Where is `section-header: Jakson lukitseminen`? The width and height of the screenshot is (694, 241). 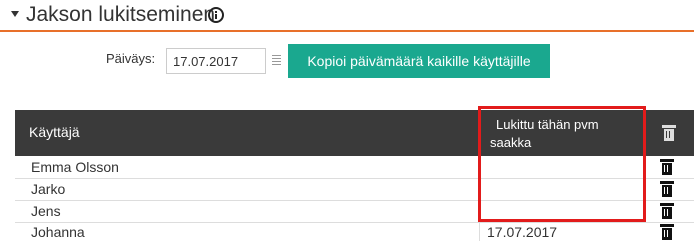 section-header: Jakson lukitseminen is located at coordinates (347, 16).